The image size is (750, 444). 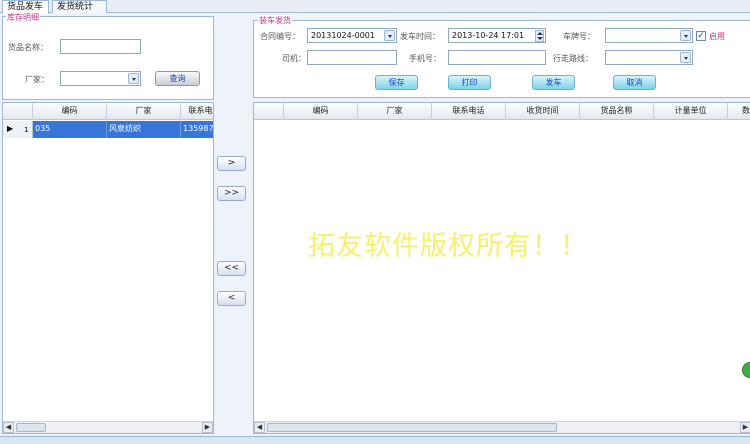 I want to click on tab-bar: 货品发车 发货统计, so click(x=375, y=7).